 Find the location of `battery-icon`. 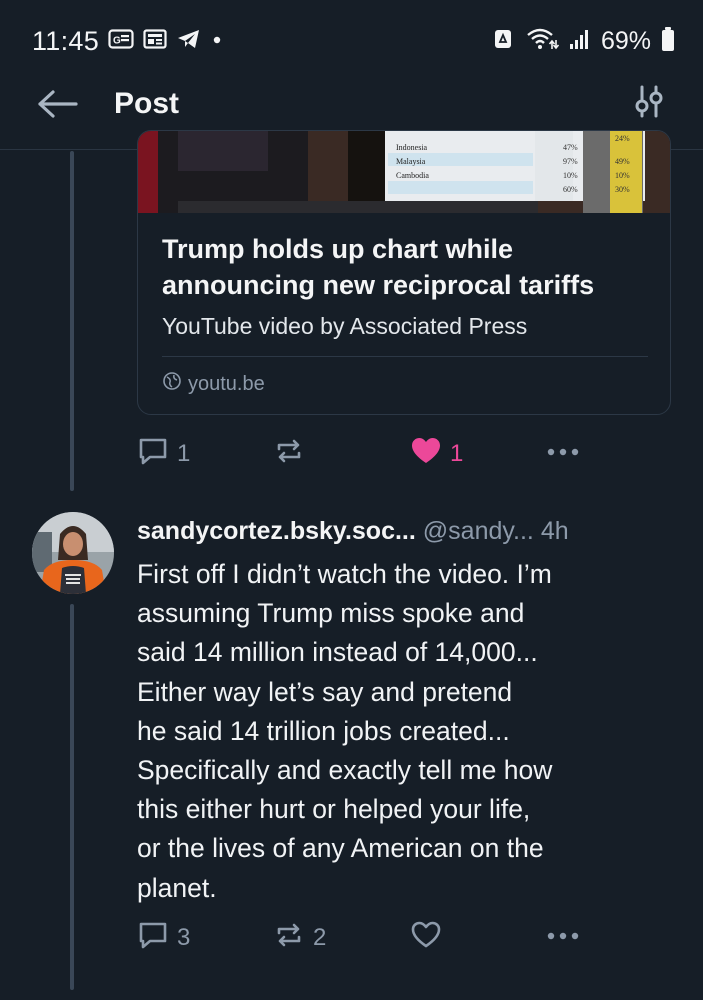

battery-icon is located at coordinates (668, 41).